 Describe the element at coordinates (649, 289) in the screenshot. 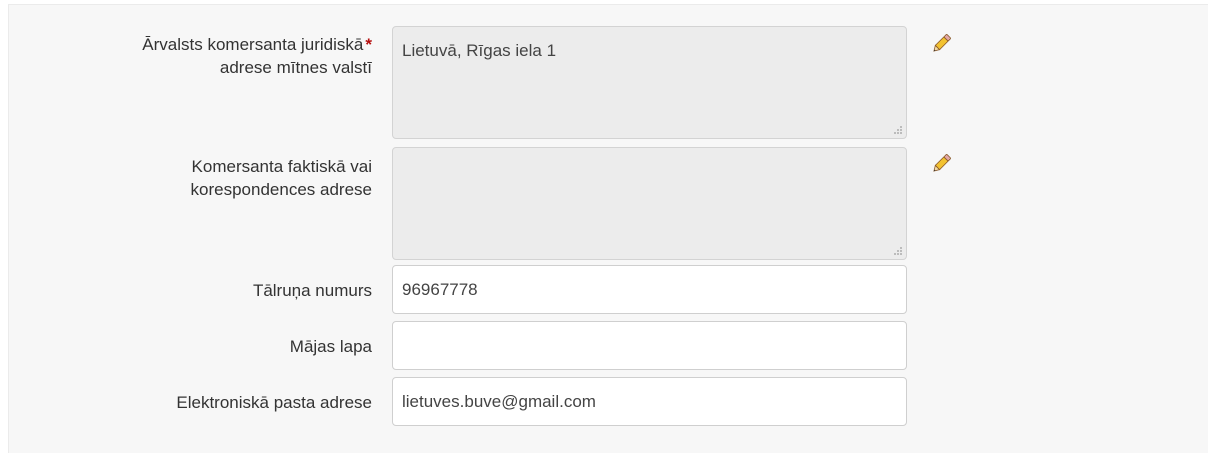

I see `phone-input: 96967778` at that location.